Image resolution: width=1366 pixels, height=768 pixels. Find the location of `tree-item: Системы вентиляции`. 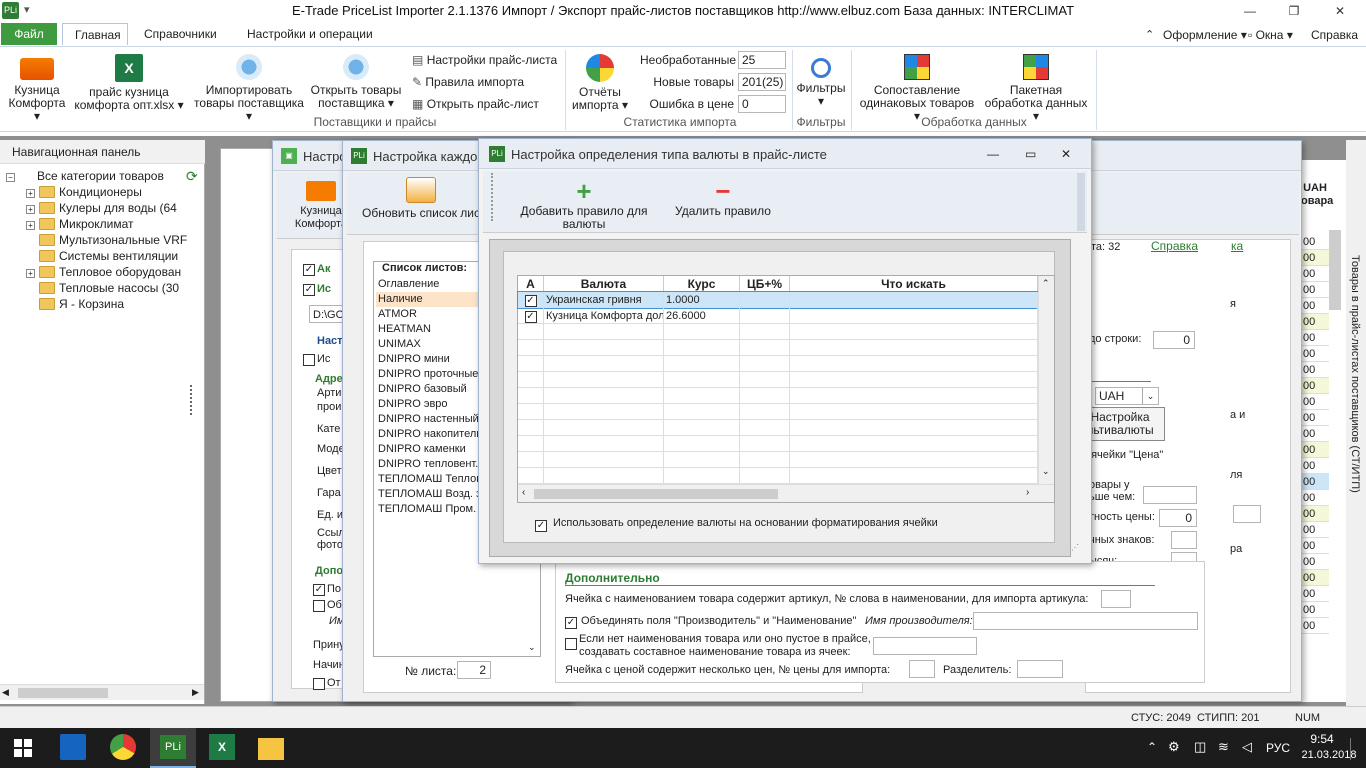

tree-item: Системы вентиляции is located at coordinates (102, 256).